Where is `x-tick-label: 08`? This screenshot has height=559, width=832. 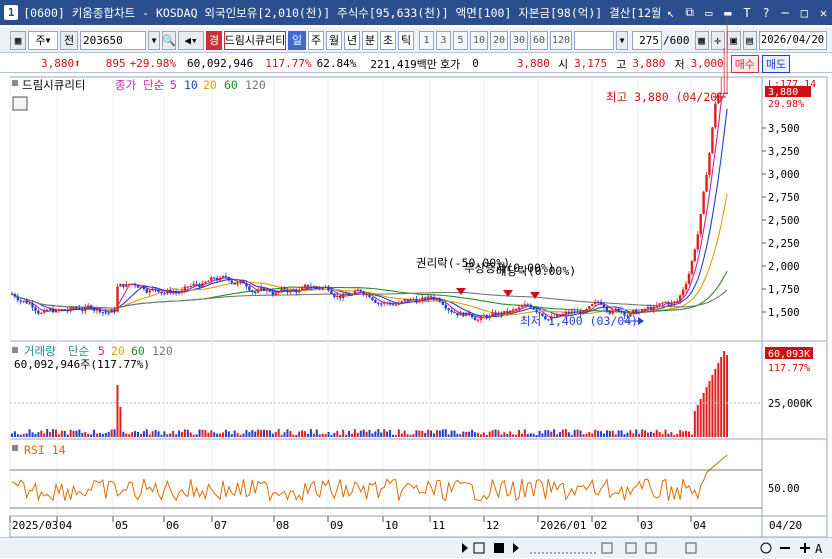 x-tick-label: 08 is located at coordinates (282, 525).